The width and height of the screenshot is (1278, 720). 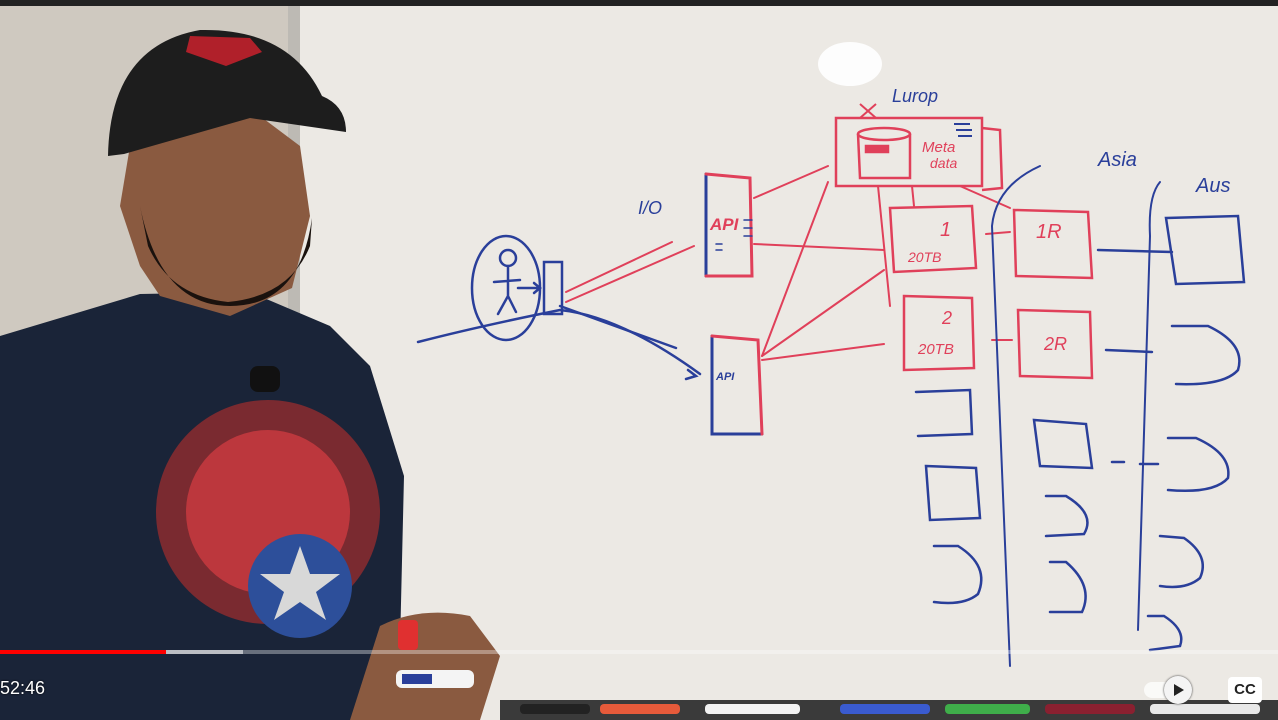 I want to click on label-node1-size: 20TB, so click(x=924, y=257).